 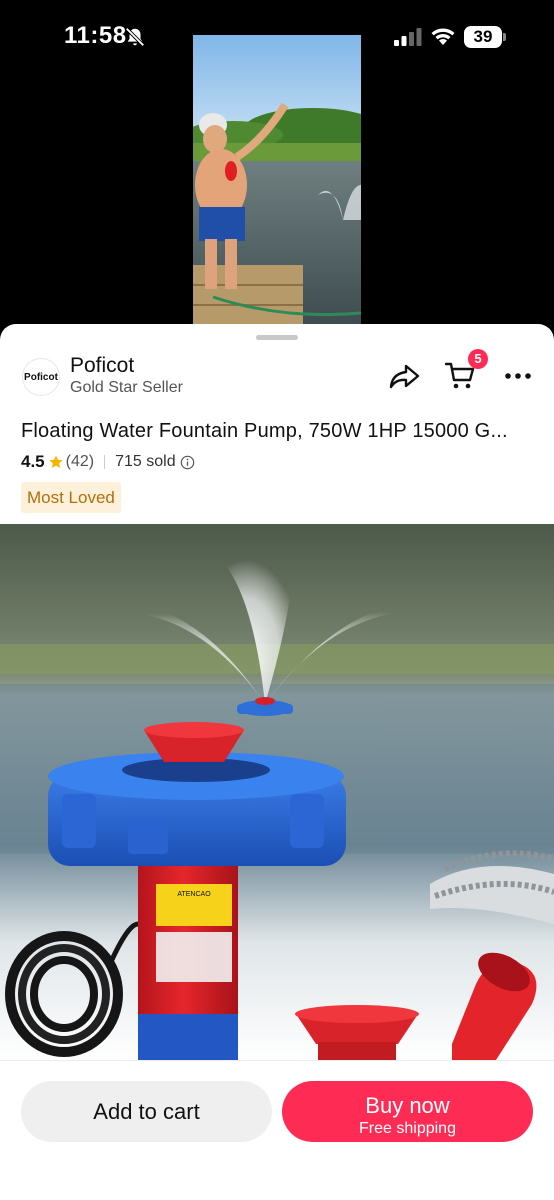 What do you see at coordinates (518, 376) in the screenshot?
I see `more-icon` at bounding box center [518, 376].